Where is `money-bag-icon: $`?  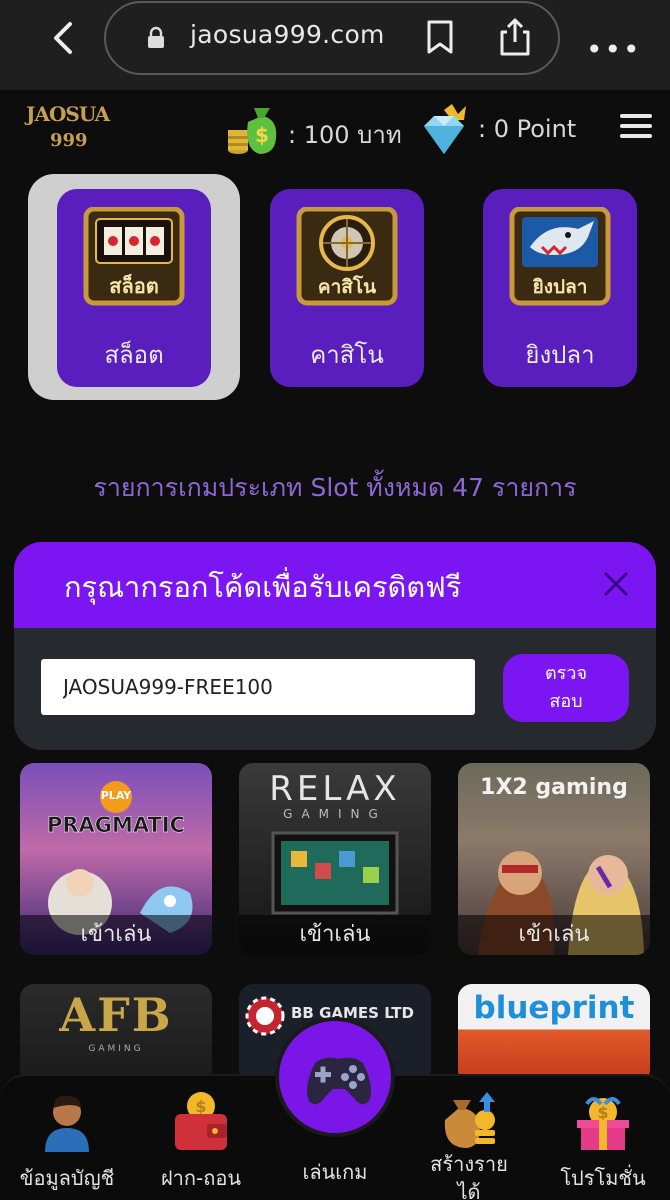 money-bag-icon: $ is located at coordinates (252, 131).